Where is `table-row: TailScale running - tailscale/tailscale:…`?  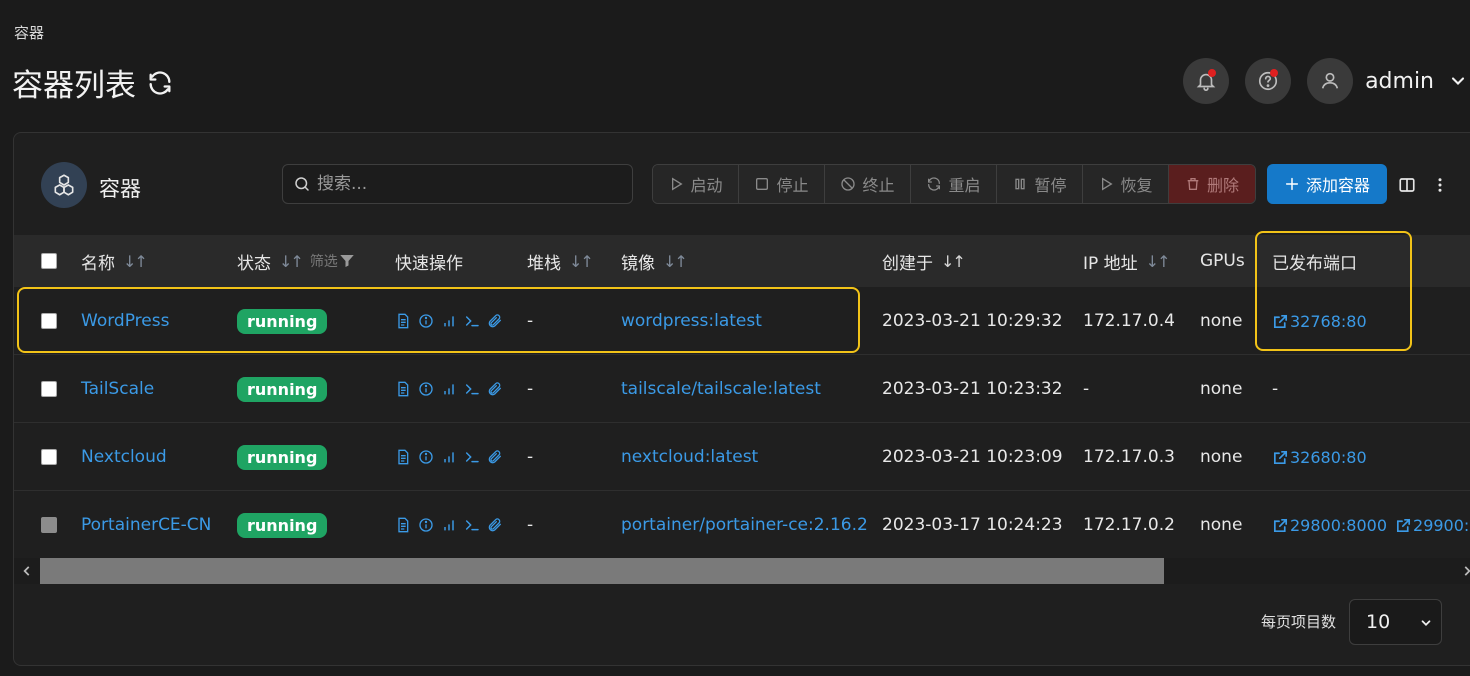
table-row: TailScale running - tailscale/tailscale:… is located at coordinates (742, 389).